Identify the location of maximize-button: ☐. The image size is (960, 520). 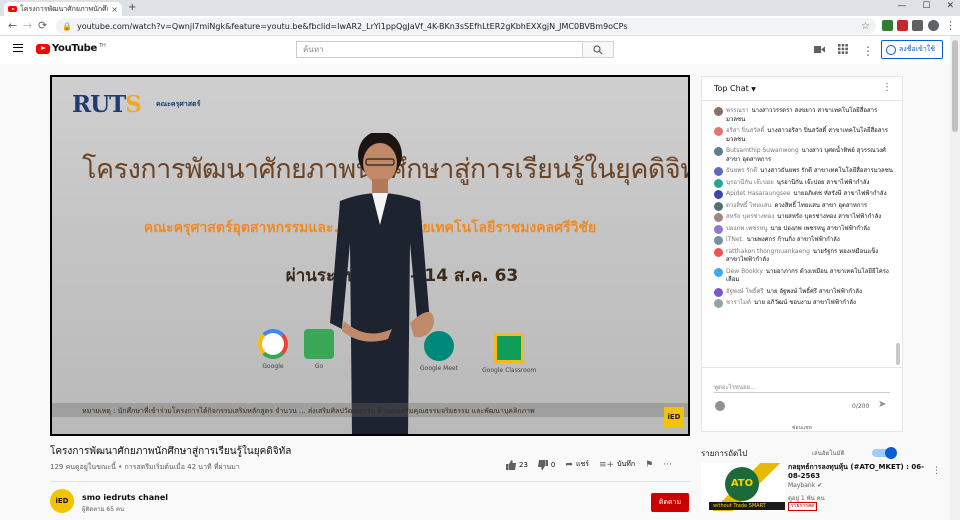
(926, 6).